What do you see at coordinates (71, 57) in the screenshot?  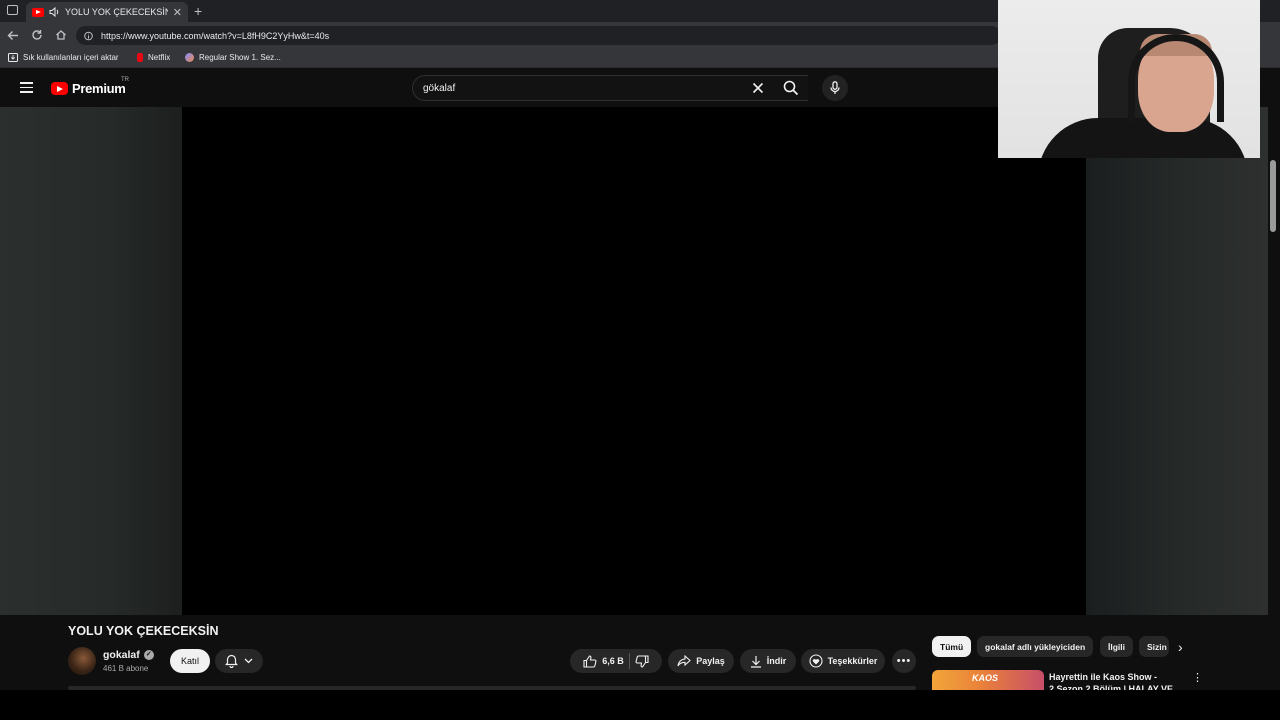 I see `bookmark-label: Sık kullanılanları içeri aktar` at bounding box center [71, 57].